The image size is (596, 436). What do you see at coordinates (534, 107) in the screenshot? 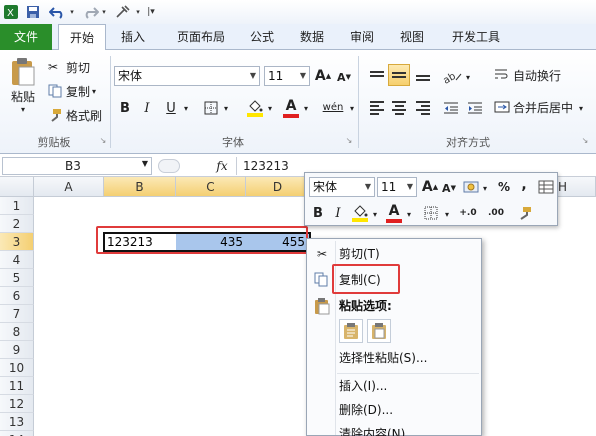
I see `merge-center-button: 合并后居中` at bounding box center [534, 107].